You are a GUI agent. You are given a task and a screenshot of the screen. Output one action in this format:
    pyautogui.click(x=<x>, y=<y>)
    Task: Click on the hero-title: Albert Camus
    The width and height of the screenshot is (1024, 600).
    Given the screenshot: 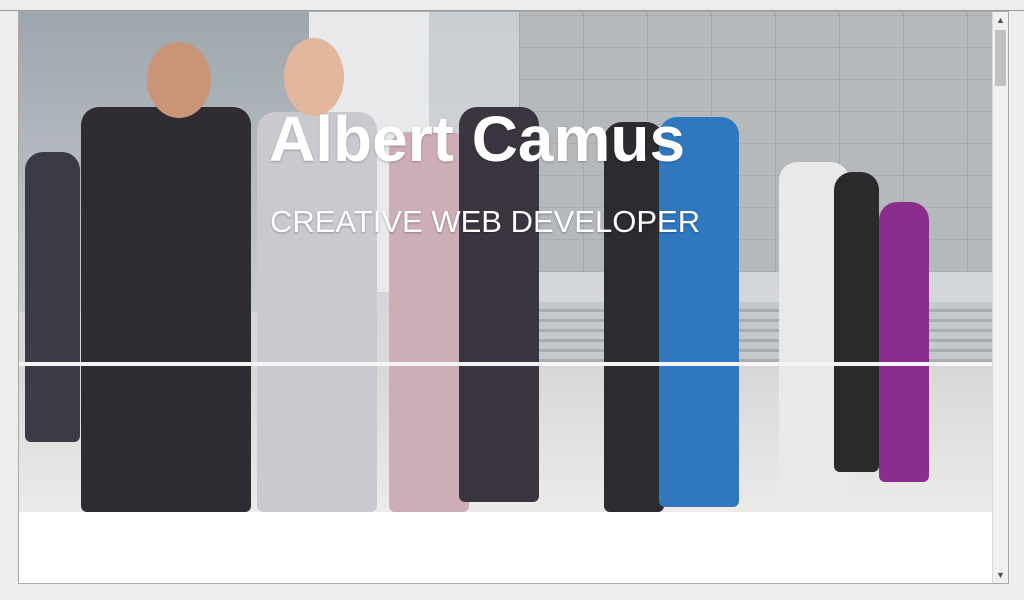 What is the action you would take?
    pyautogui.click(x=477, y=139)
    